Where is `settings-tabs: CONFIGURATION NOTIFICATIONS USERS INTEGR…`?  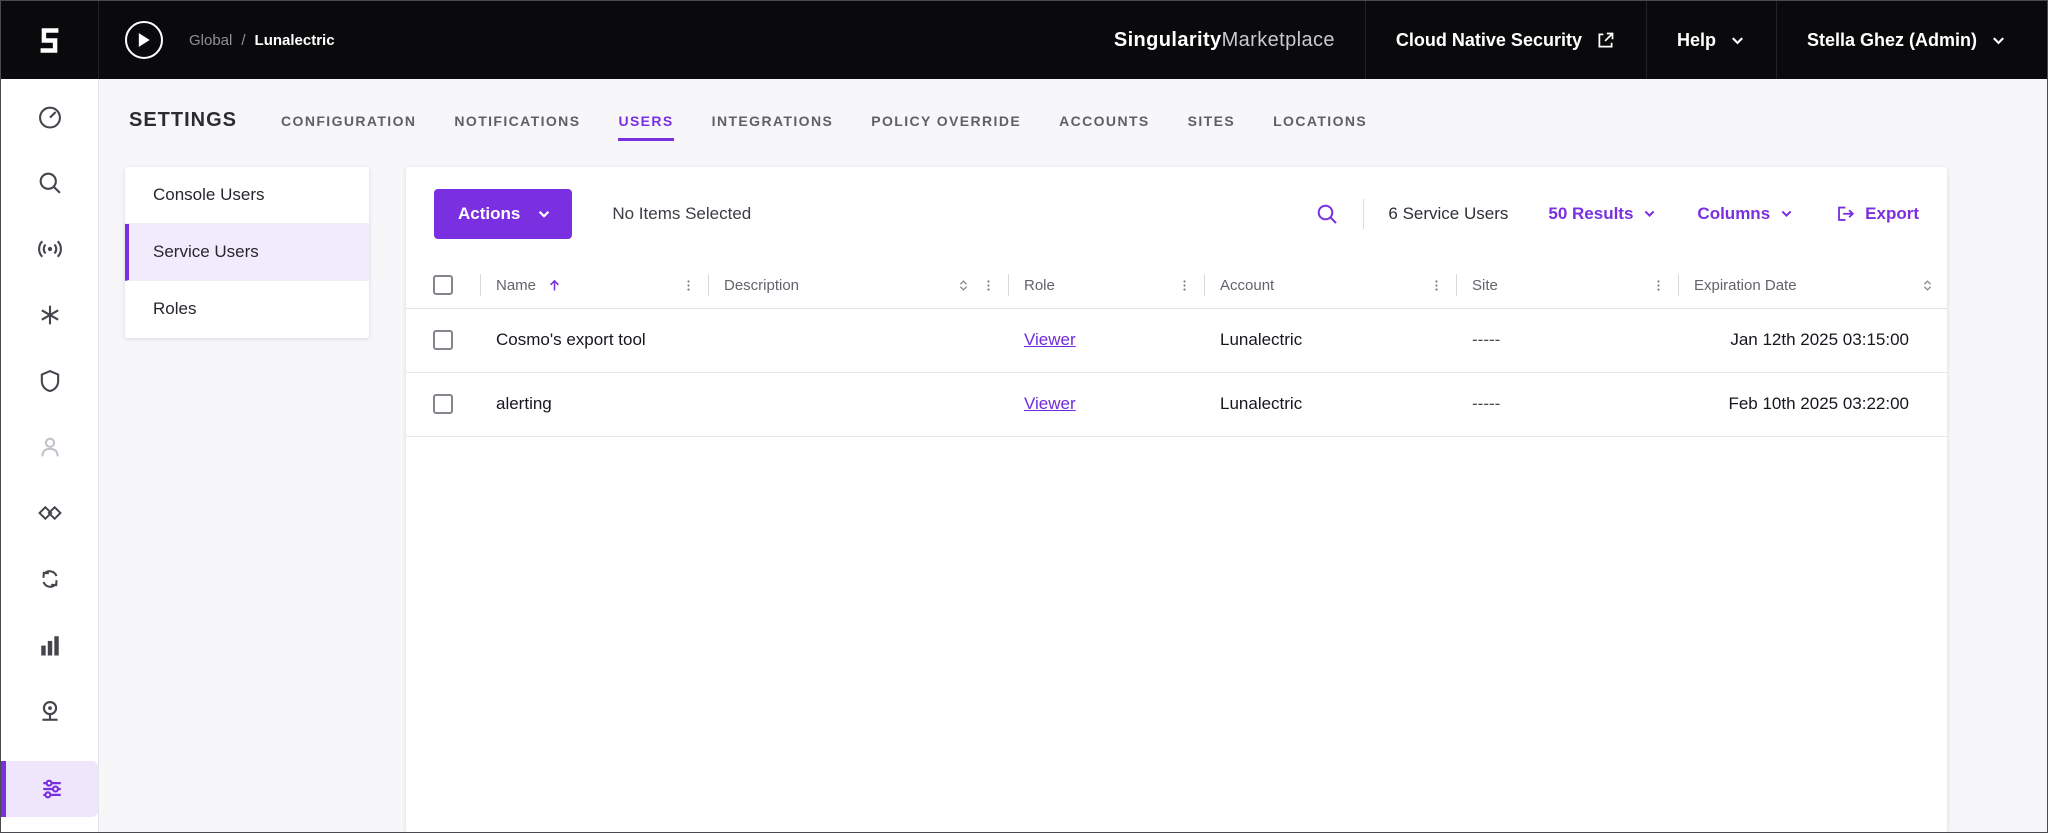 settings-tabs: CONFIGURATION NOTIFICATIONS USERS INTEGR… is located at coordinates (824, 127).